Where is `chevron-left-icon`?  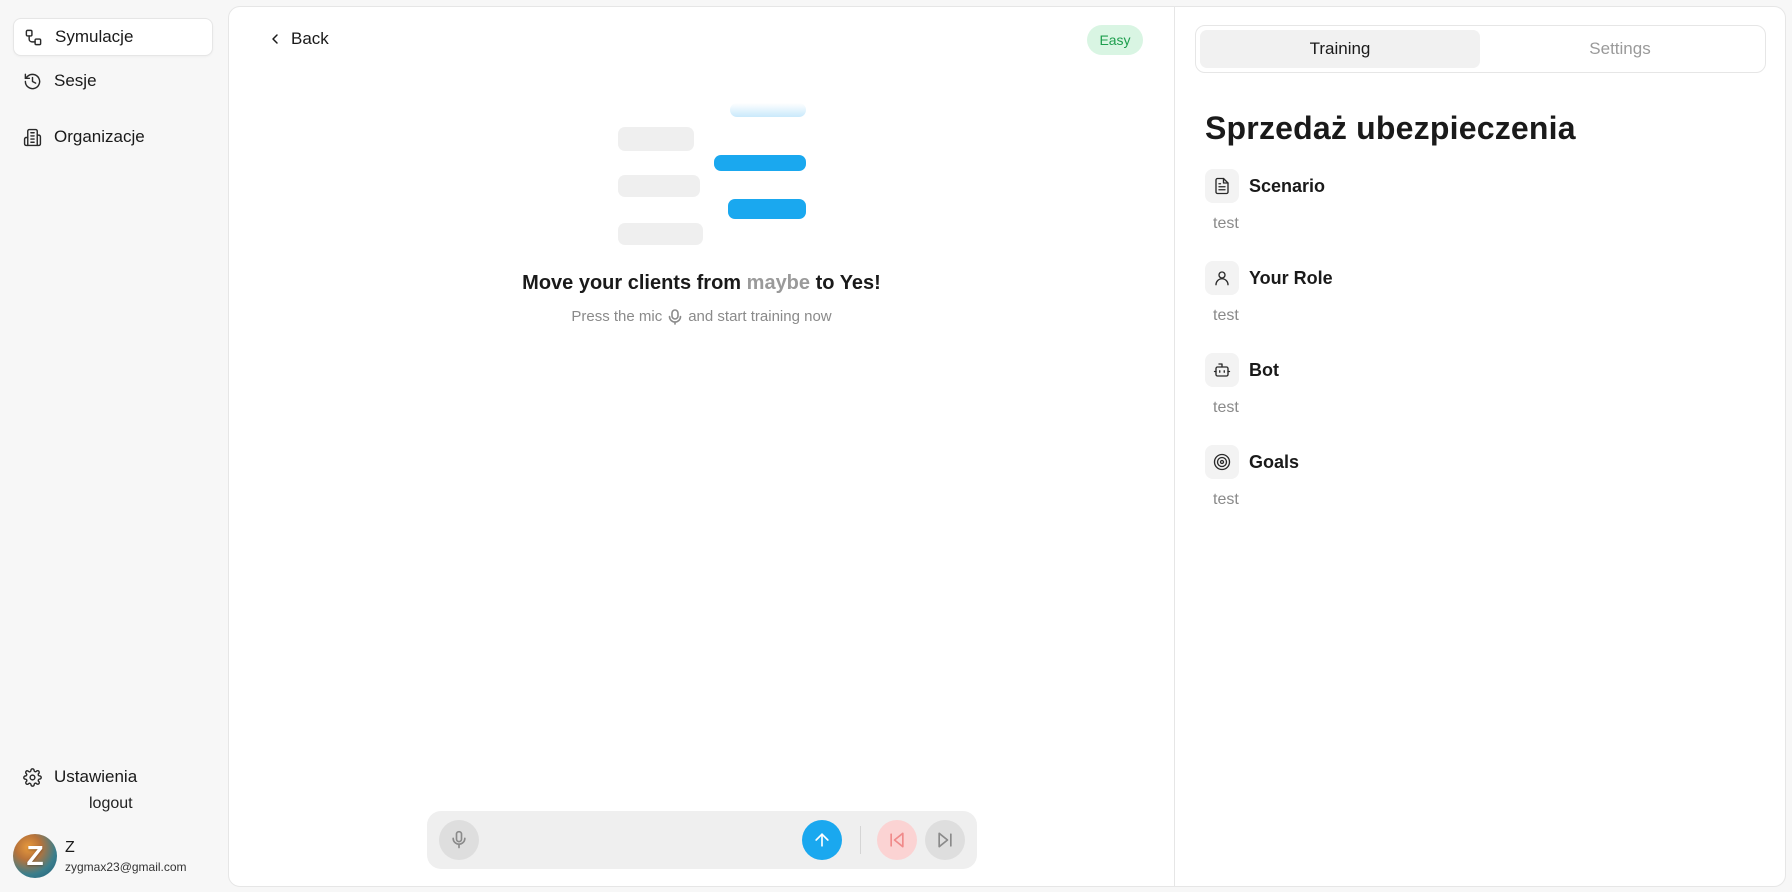
chevron-left-icon is located at coordinates (275, 39).